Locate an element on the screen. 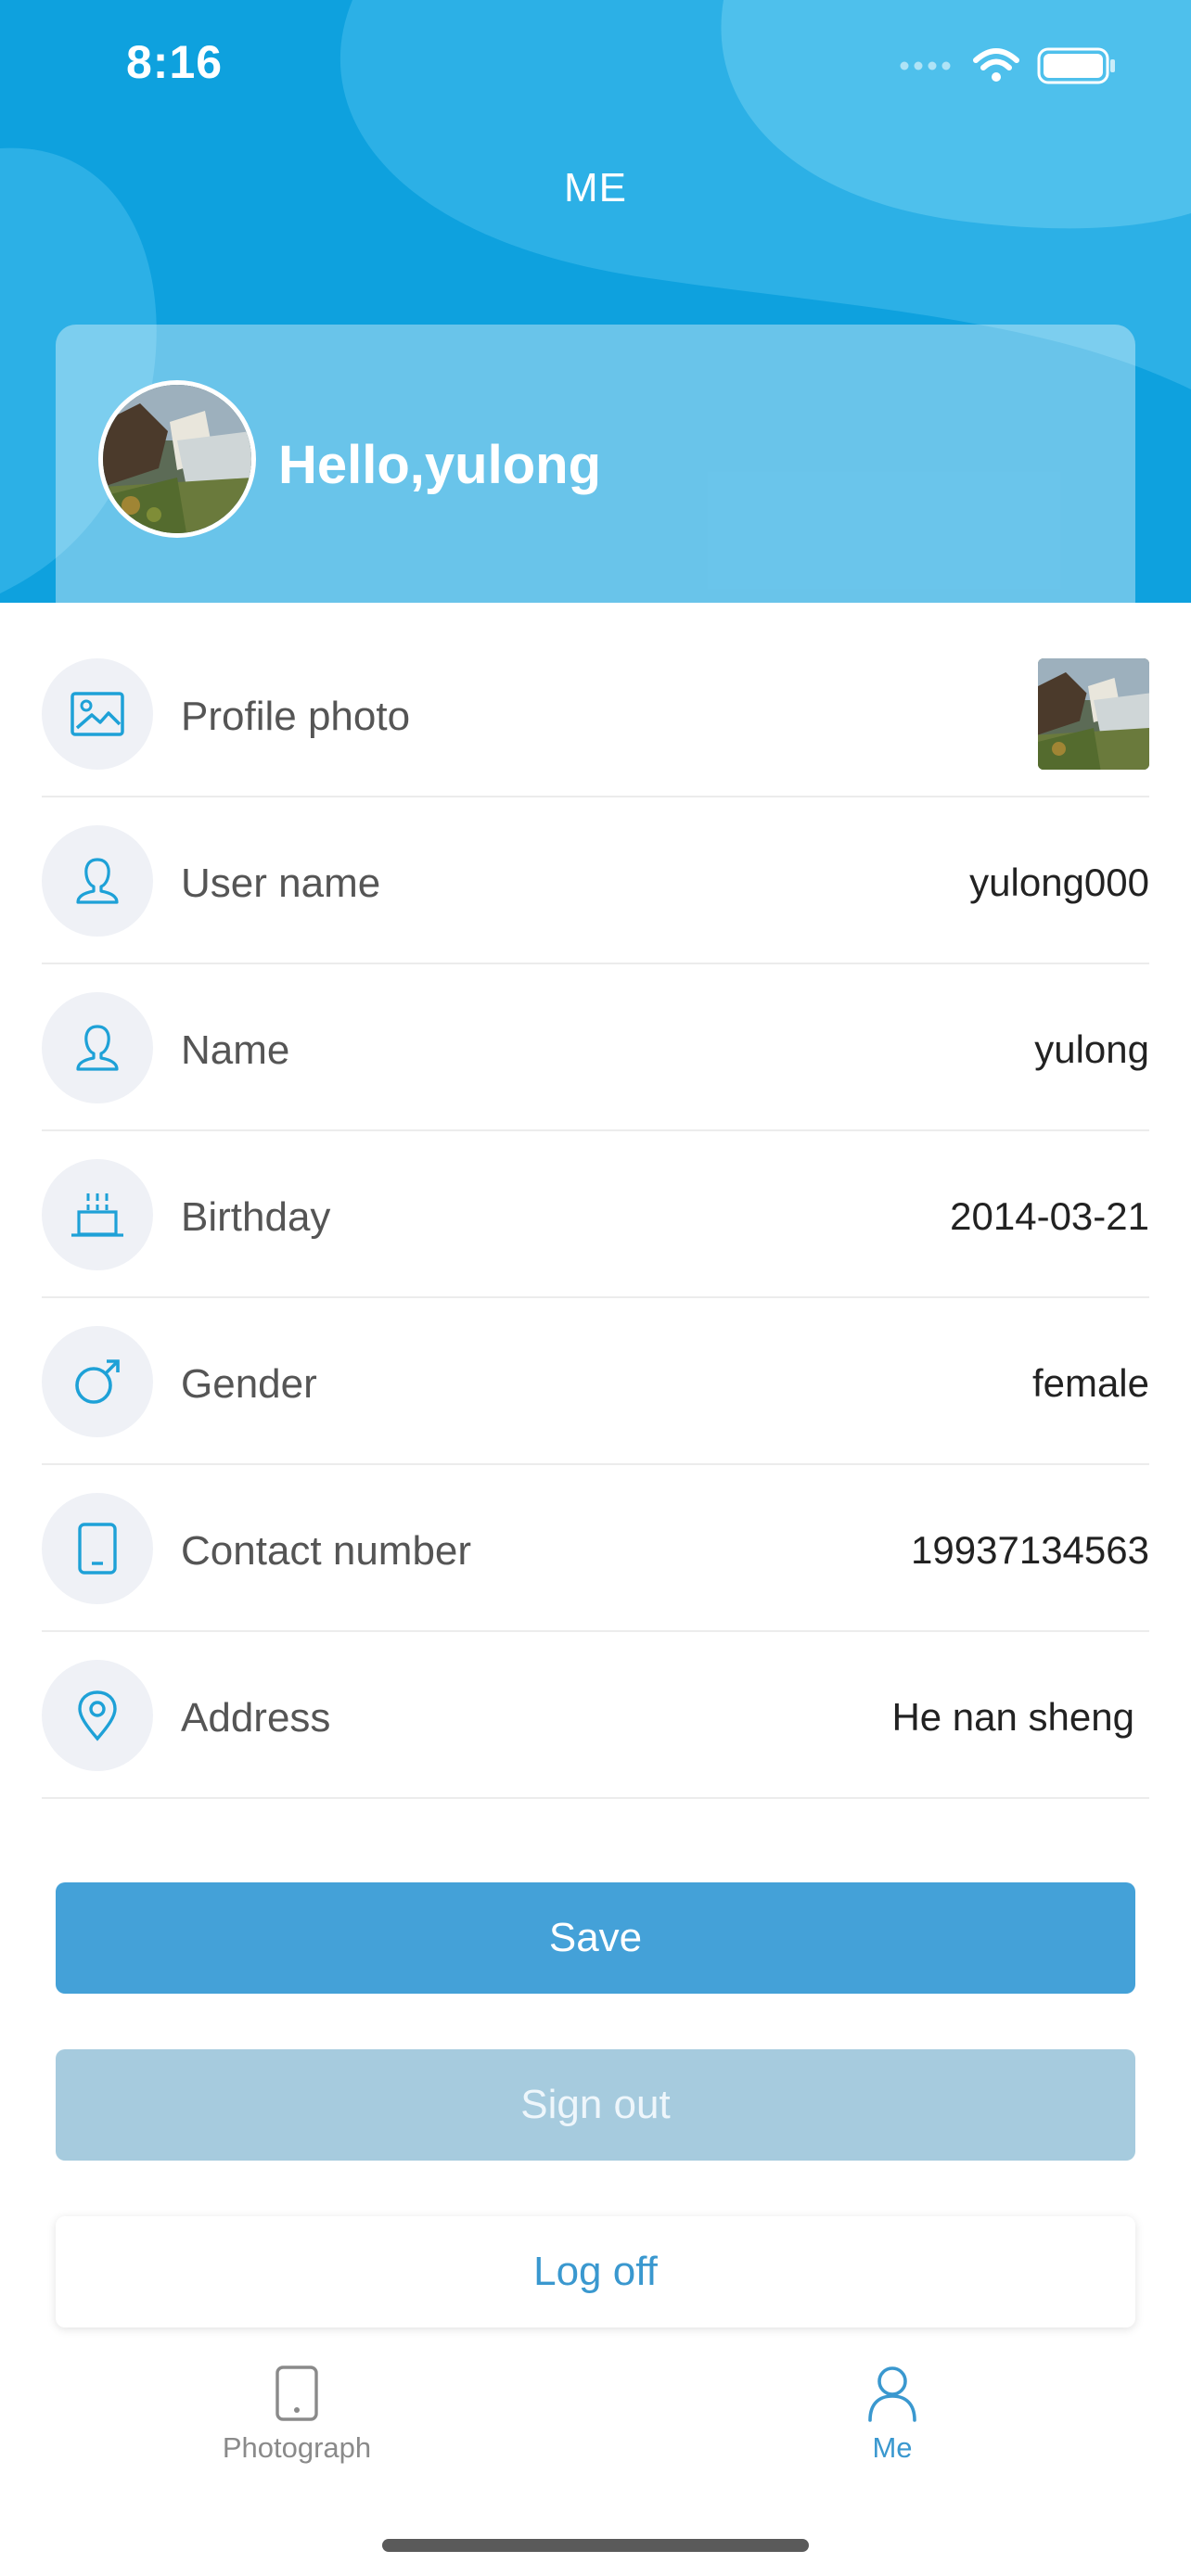 The height and width of the screenshot is (2576, 1191). address-label: Address is located at coordinates (256, 1718).